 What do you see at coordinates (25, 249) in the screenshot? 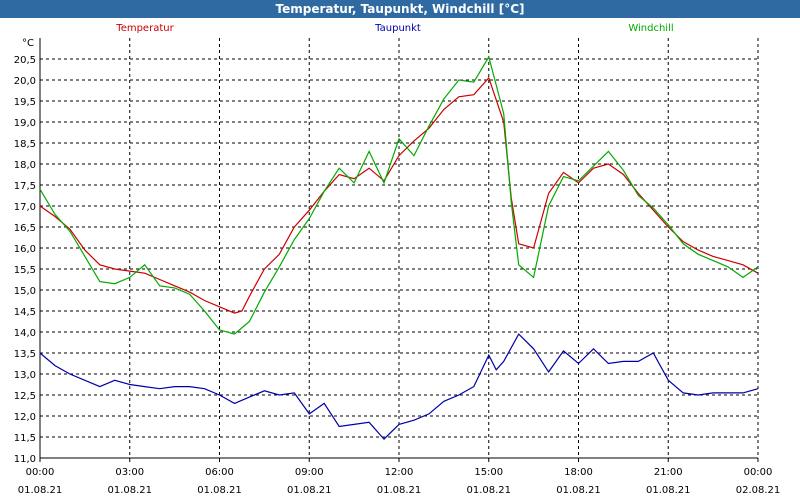
I see `y-tick-label: 16,0` at bounding box center [25, 249].